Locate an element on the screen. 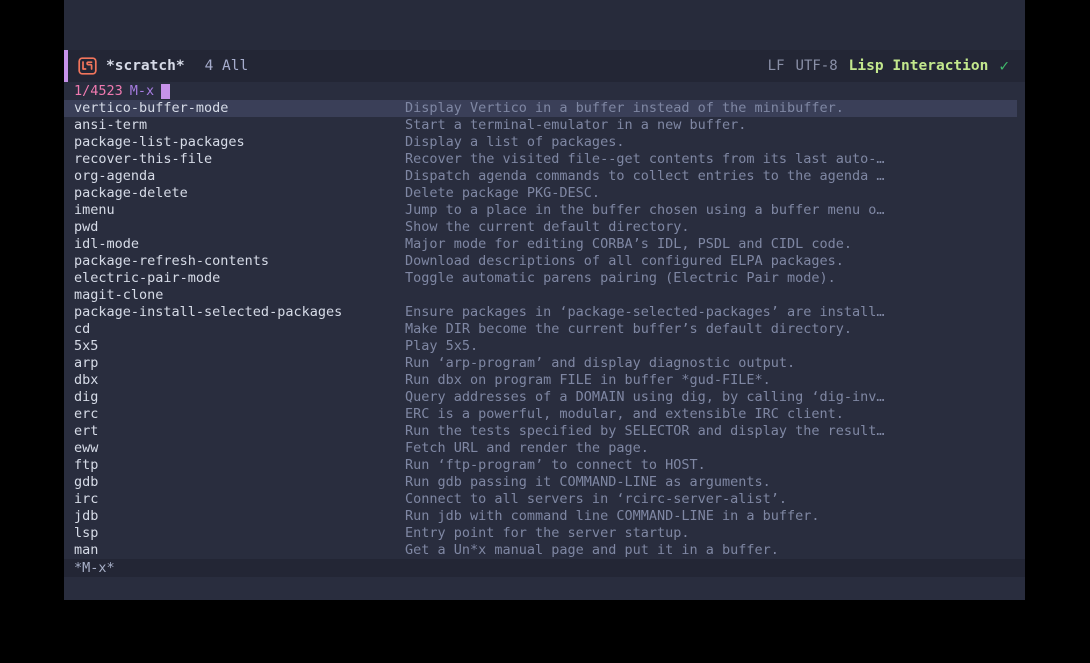  candidate-description: Display a list of packages. is located at coordinates (515, 142).